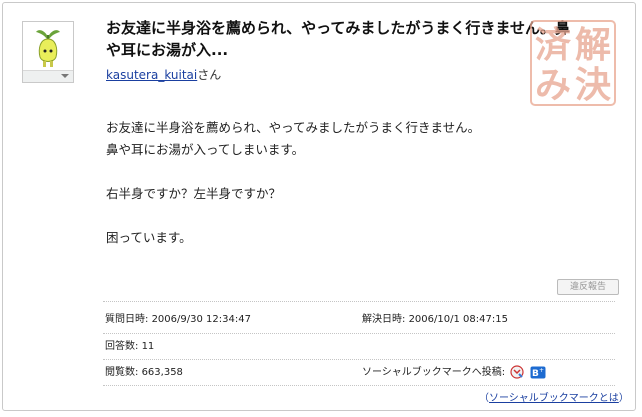  Describe the element at coordinates (435, 319) in the screenshot. I see `resolved-datetime: 解決日時: 2006/10/1 08:47:15` at that location.